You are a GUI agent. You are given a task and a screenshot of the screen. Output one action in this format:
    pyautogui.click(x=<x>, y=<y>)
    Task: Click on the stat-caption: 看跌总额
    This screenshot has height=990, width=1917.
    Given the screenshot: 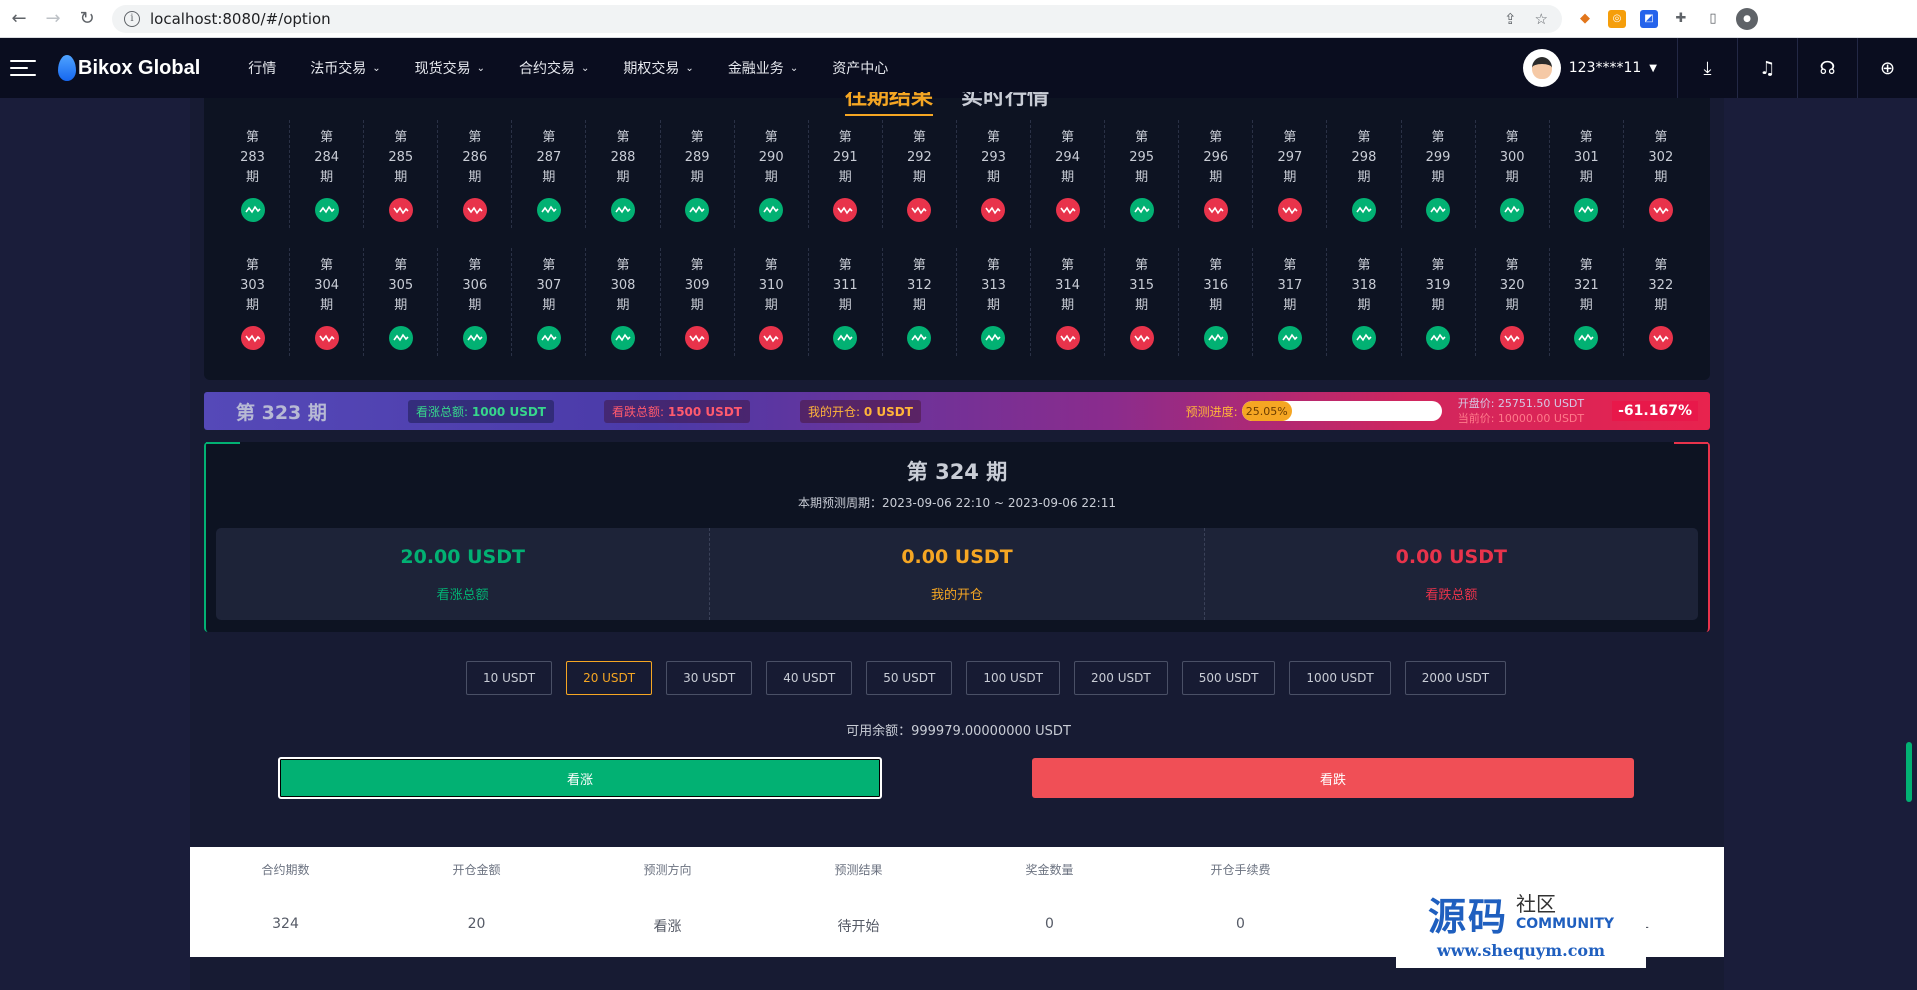 What is the action you would take?
    pyautogui.click(x=1451, y=595)
    